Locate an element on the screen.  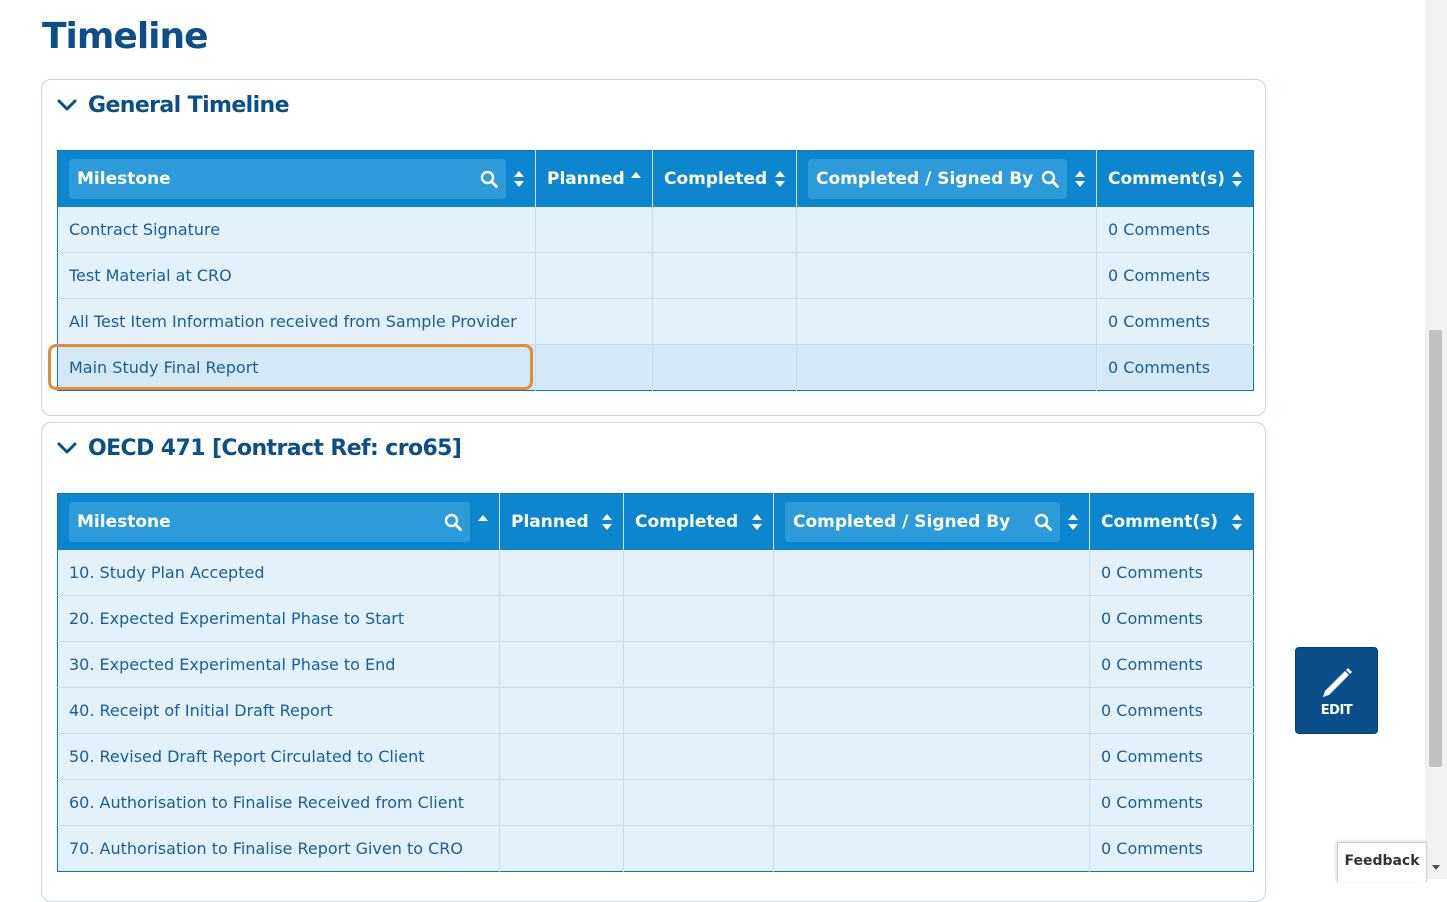
milestone-cell: 30. Expected Experimental Phase to End is located at coordinates (278, 664).